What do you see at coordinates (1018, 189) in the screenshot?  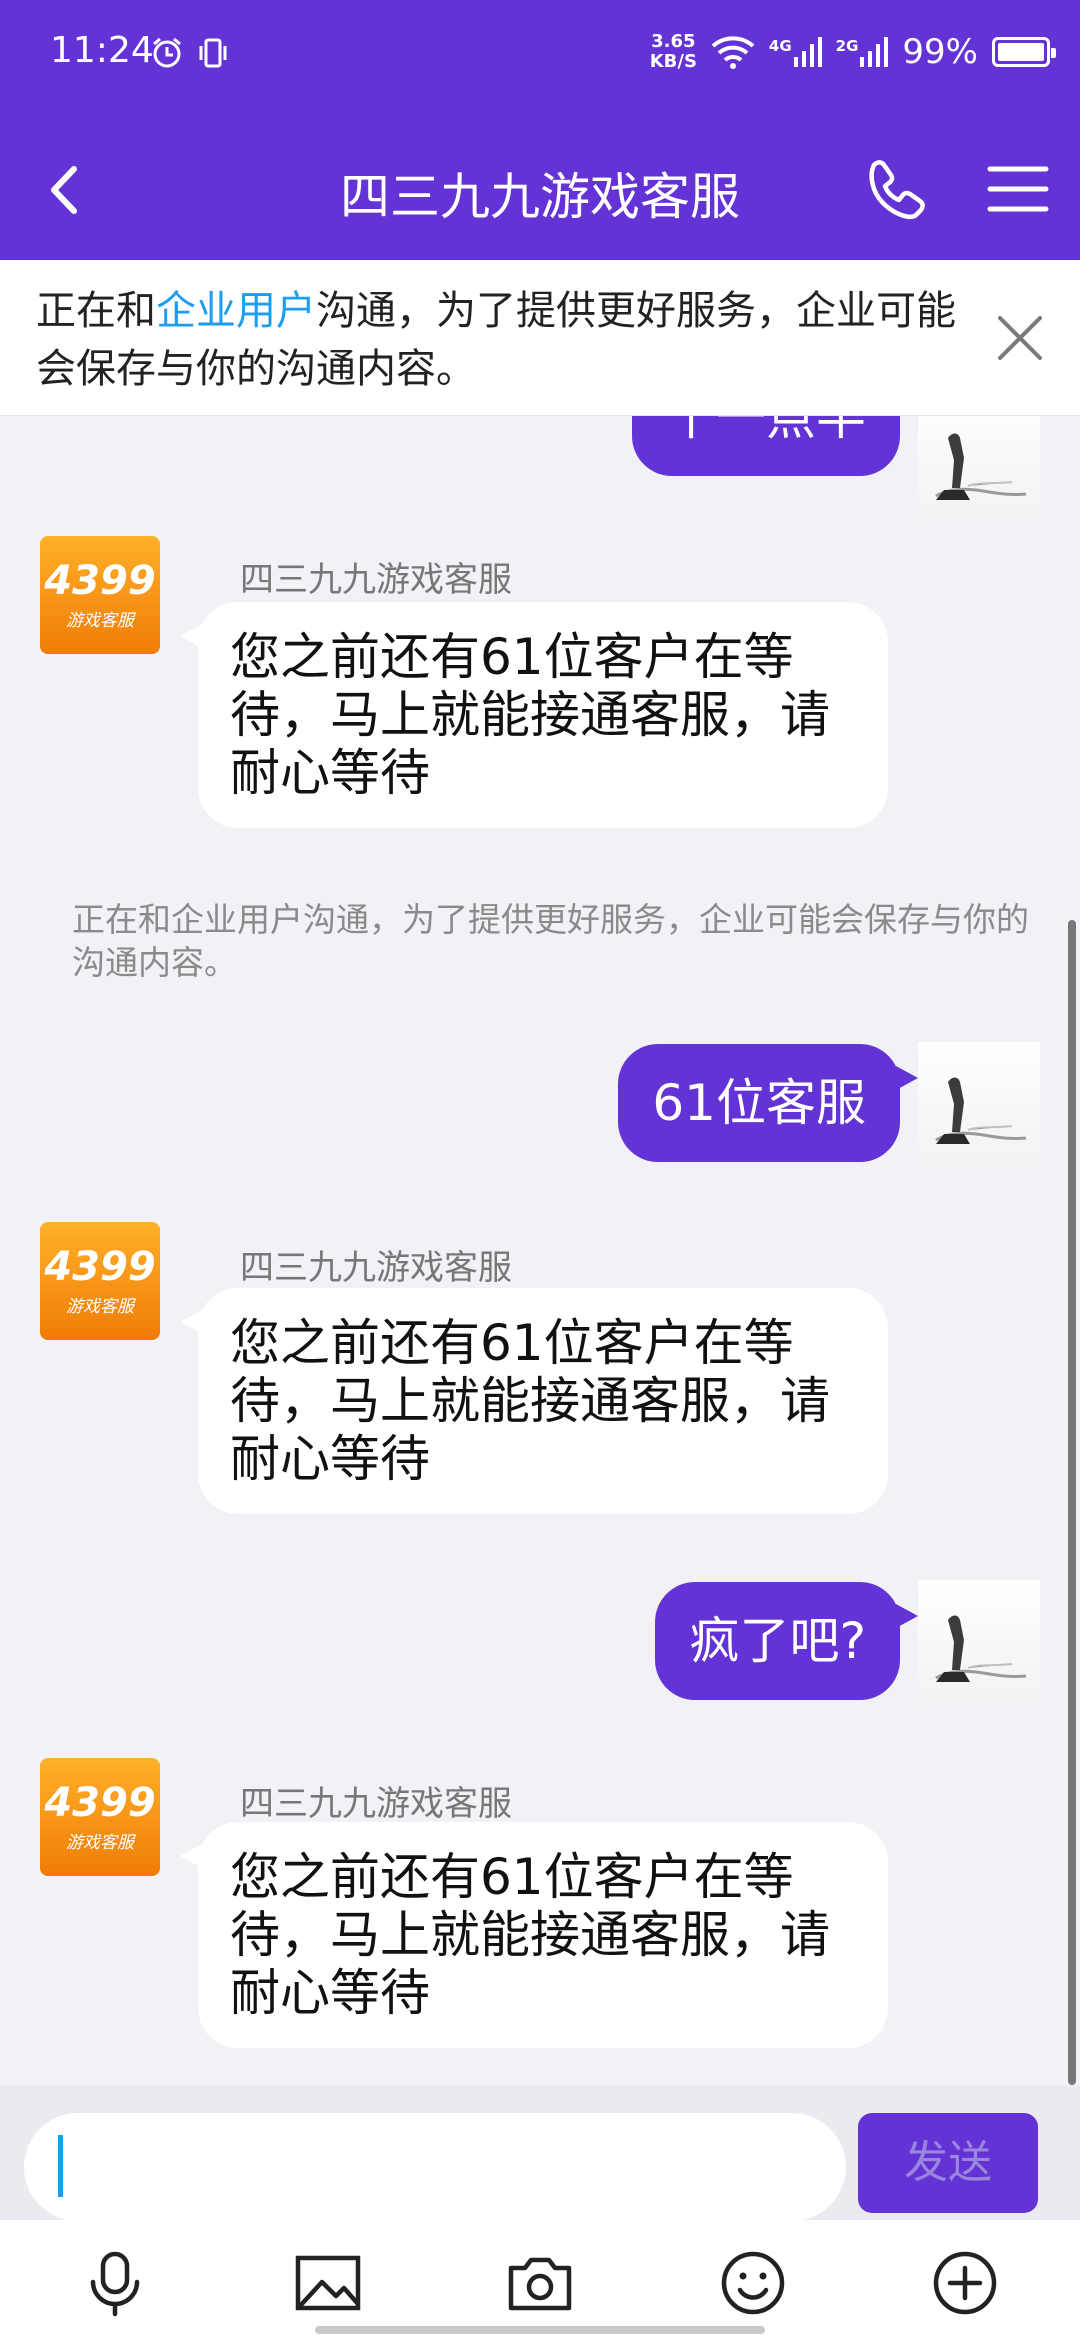 I see `menu-icon` at bounding box center [1018, 189].